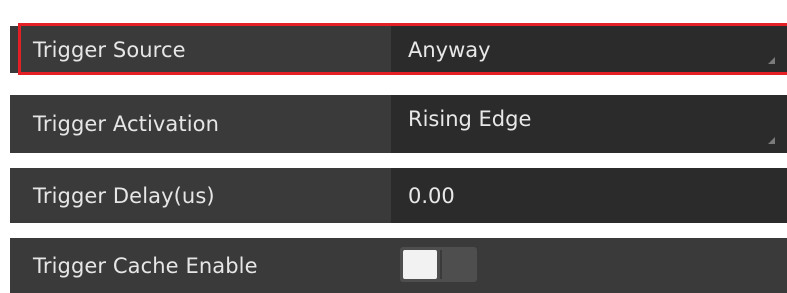  Describe the element at coordinates (449, 49) in the screenshot. I see `trigger-source-value: Anyway` at that location.